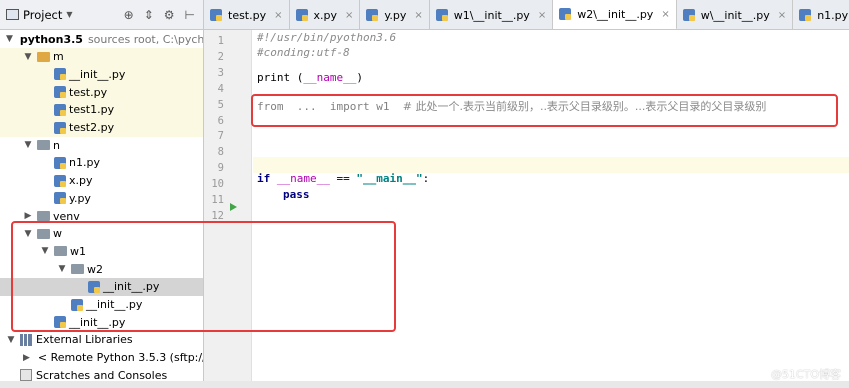 This screenshot has height=388, width=849. I want to click on editor-tab: n1.py×, so click(821, 14).